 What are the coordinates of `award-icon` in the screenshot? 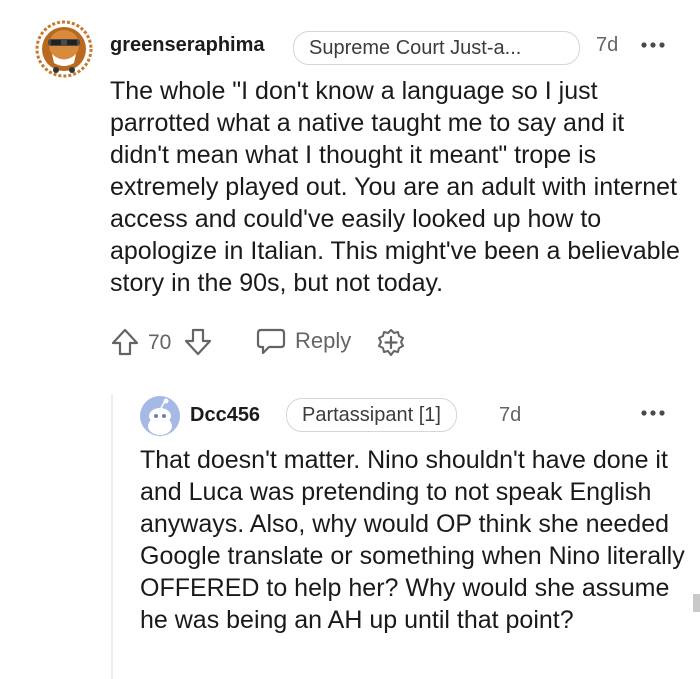 It's located at (391, 343).